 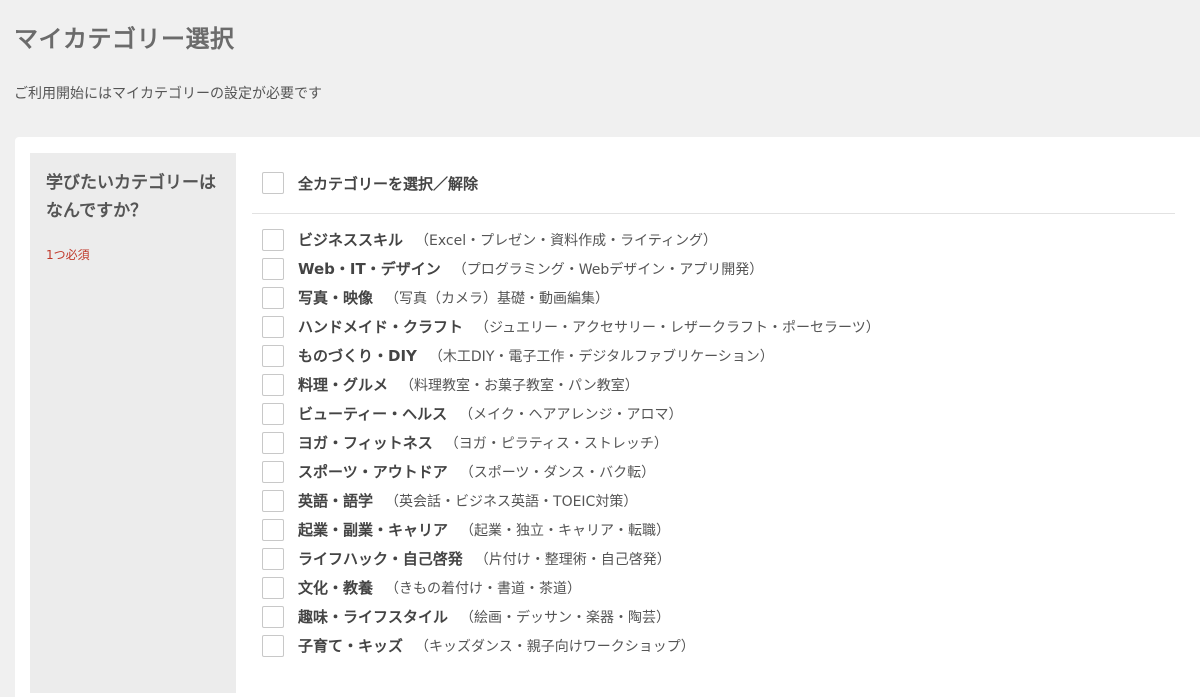 I want to click on category-name: スポーツ・アウトドア, so click(x=373, y=471).